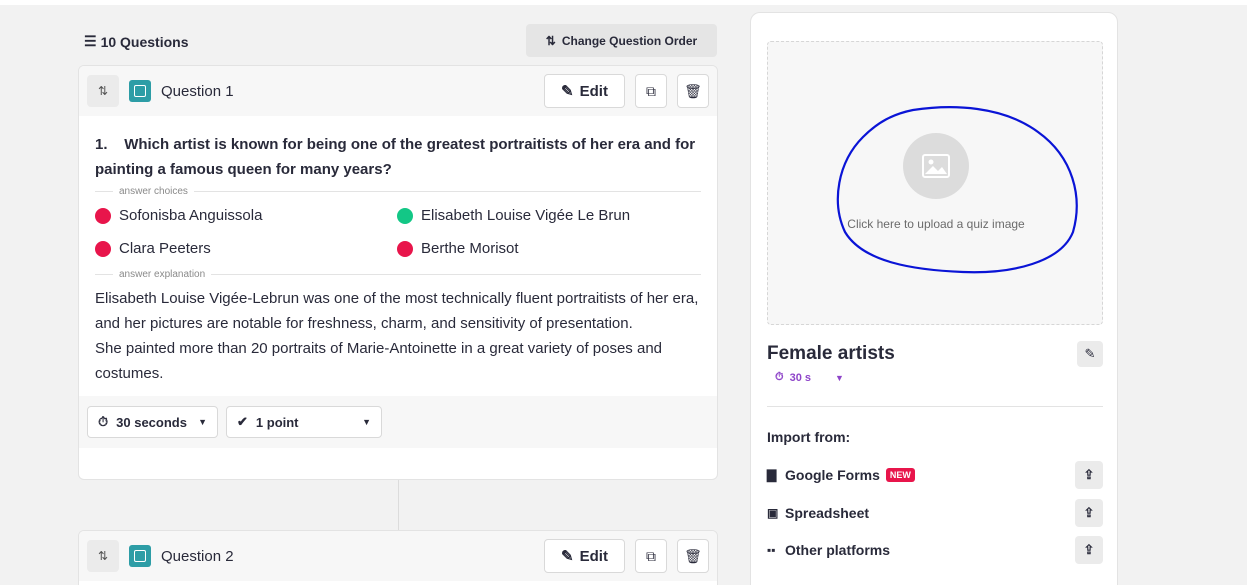 This screenshot has width=1247, height=585. What do you see at coordinates (935, 406) in the screenshot?
I see `divider` at bounding box center [935, 406].